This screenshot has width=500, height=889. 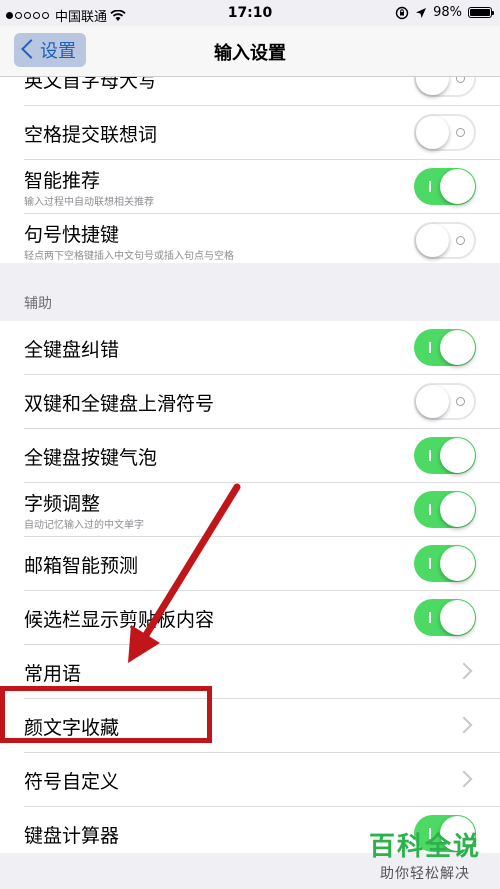 I want to click on page-title: 输入设置, so click(x=250, y=53).